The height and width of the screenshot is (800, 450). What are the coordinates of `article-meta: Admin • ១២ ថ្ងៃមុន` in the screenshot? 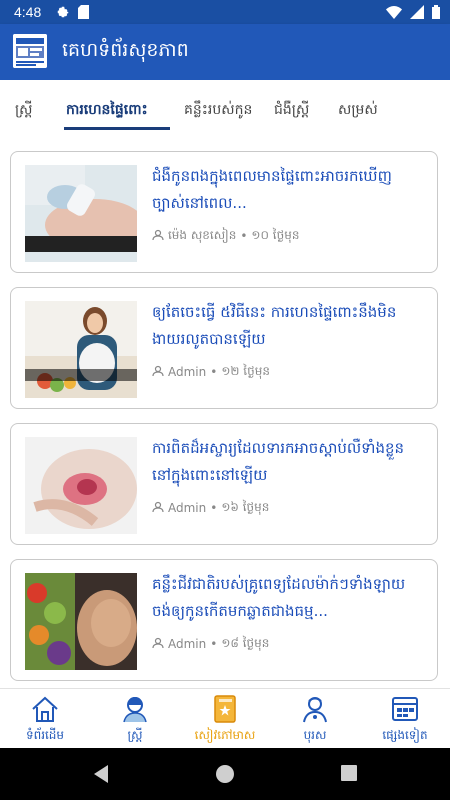 It's located at (211, 372).